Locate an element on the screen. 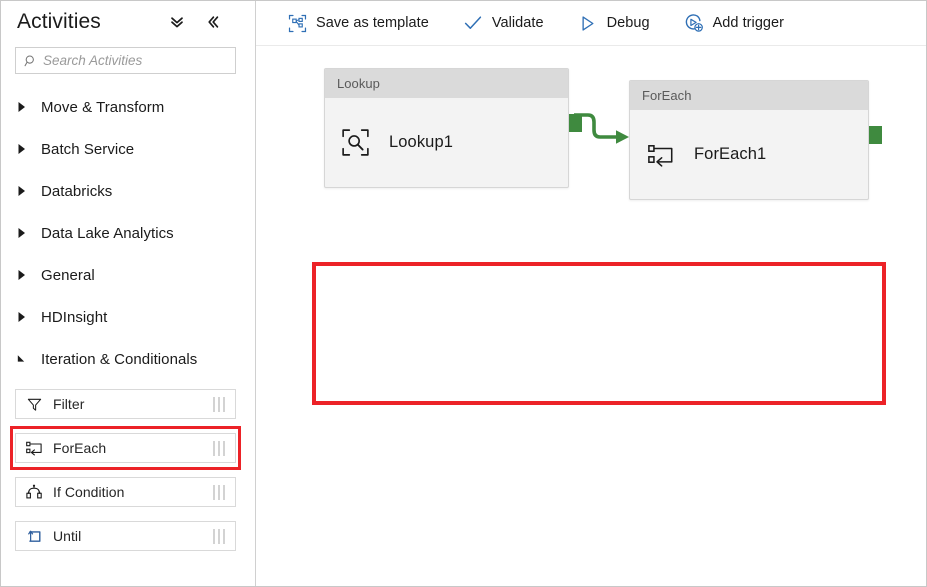 The image size is (927, 587). activity-item-if-condition-shell: If Condition is located at coordinates (125, 492).